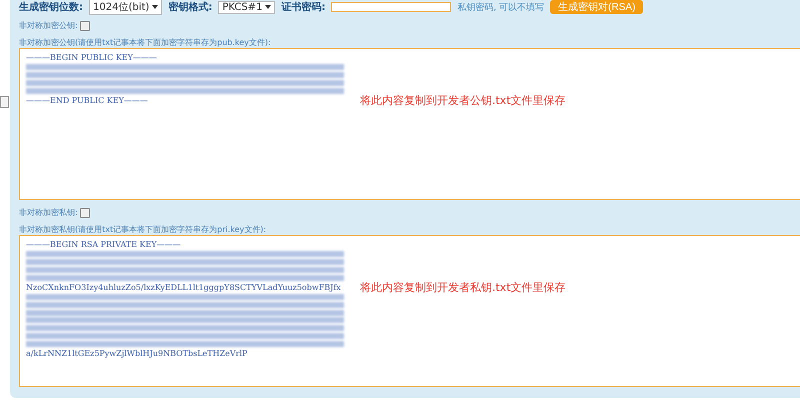 This screenshot has height=413, width=800. What do you see at coordinates (87, 101) in the screenshot?
I see `key-line: ———END PUBLIC KEY———` at bounding box center [87, 101].